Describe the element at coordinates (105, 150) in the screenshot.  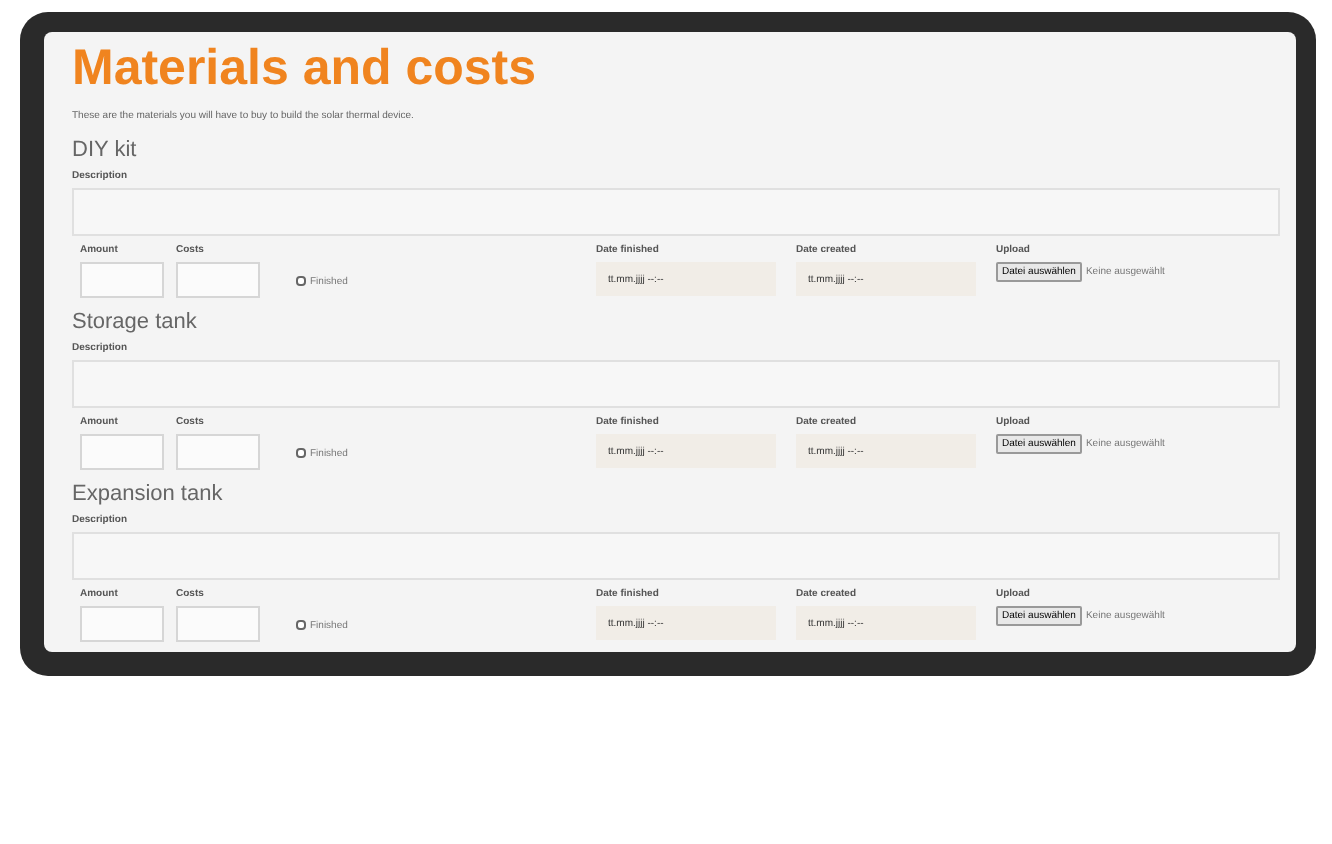
I see `section-heading: DIY kit` at that location.